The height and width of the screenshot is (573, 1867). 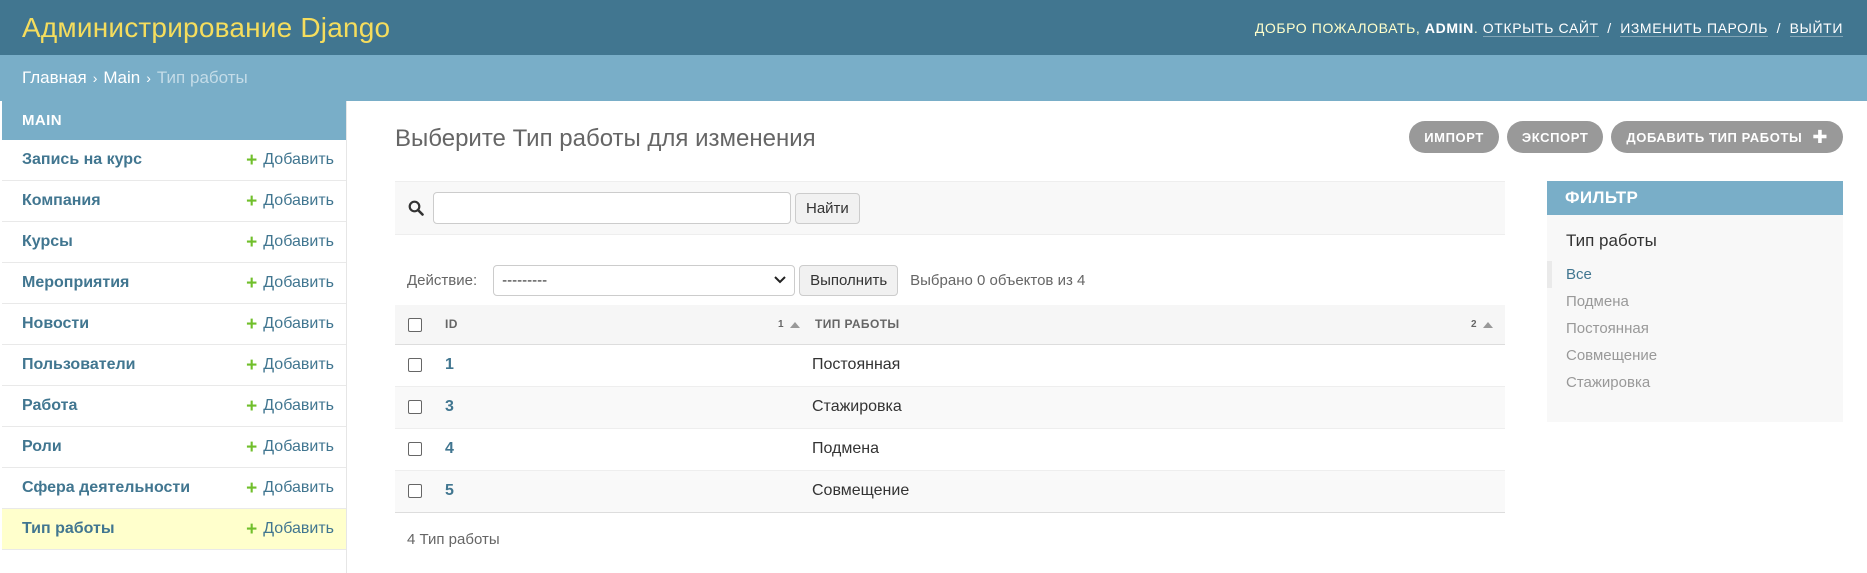 I want to click on filter-title: Фильтр, so click(x=1695, y=198).